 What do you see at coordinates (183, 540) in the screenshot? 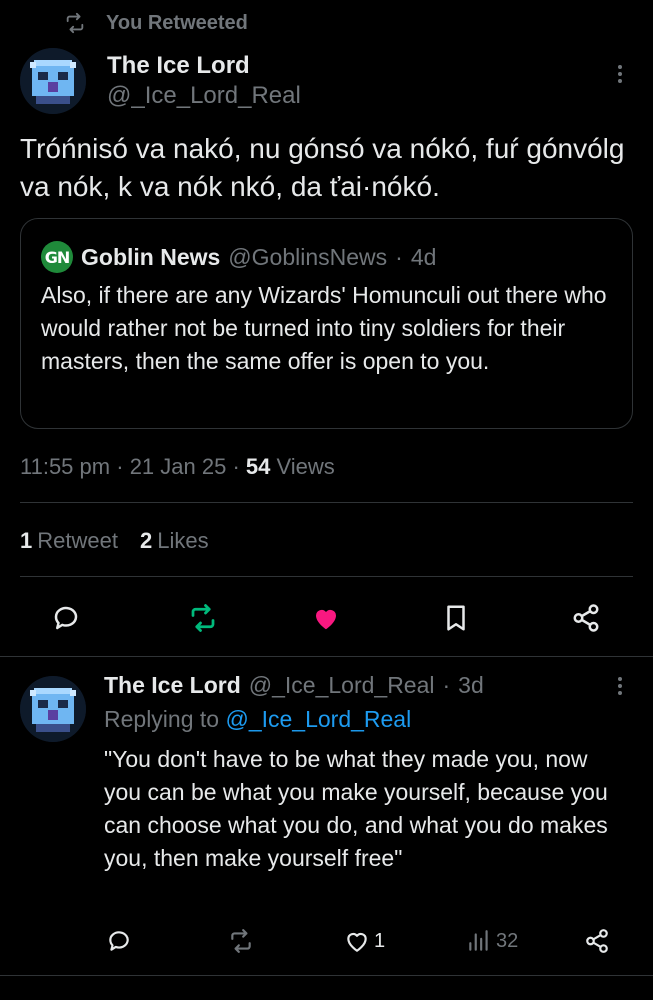
I see `likes-label: Likes` at bounding box center [183, 540].